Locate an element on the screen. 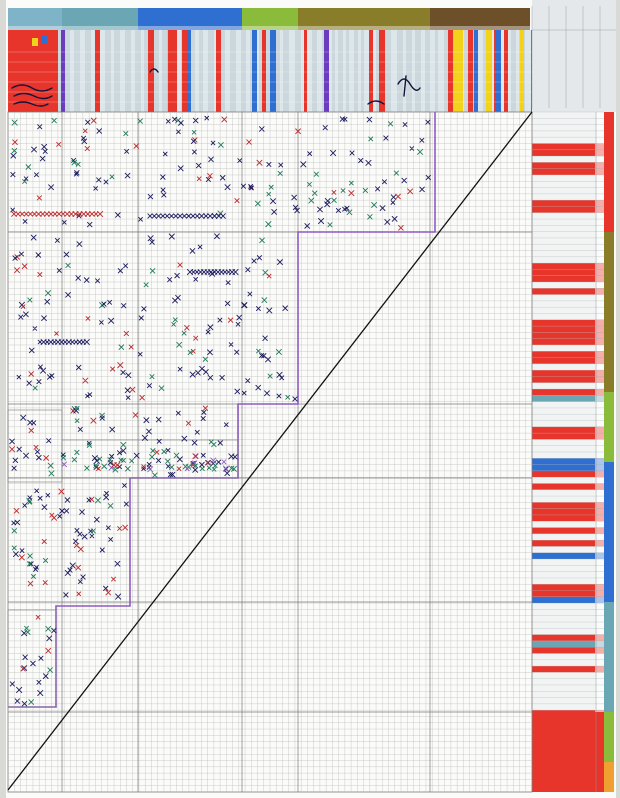 The width and height of the screenshot is (620, 798). right-label-column is located at coordinates (573, 396).